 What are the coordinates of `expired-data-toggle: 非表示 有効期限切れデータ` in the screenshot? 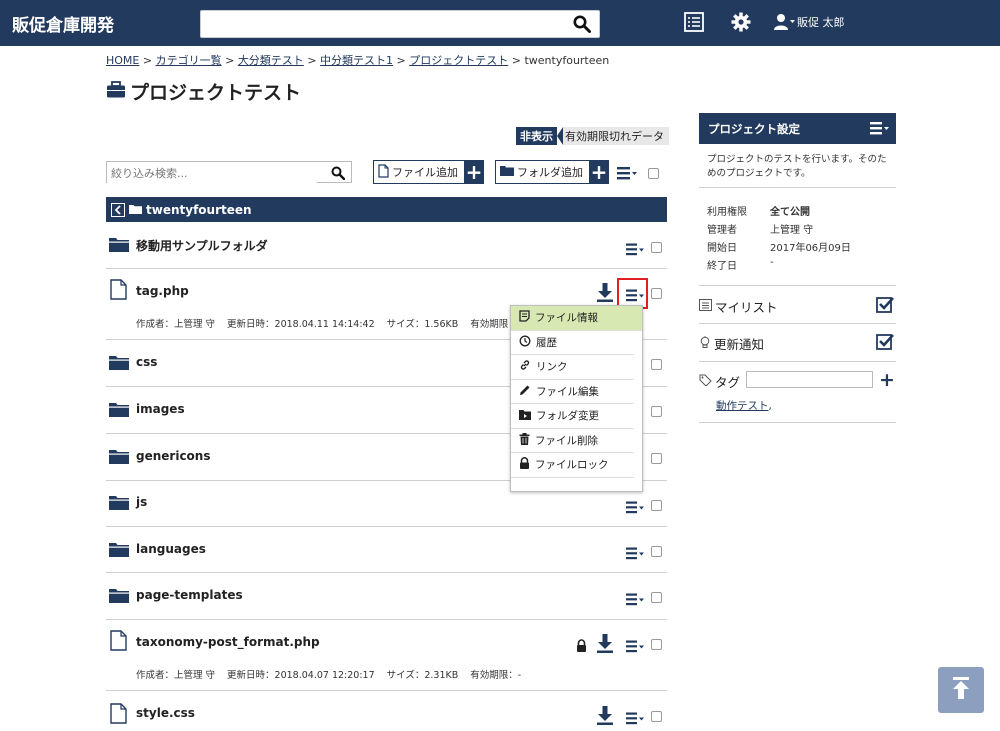 It's located at (592, 136).